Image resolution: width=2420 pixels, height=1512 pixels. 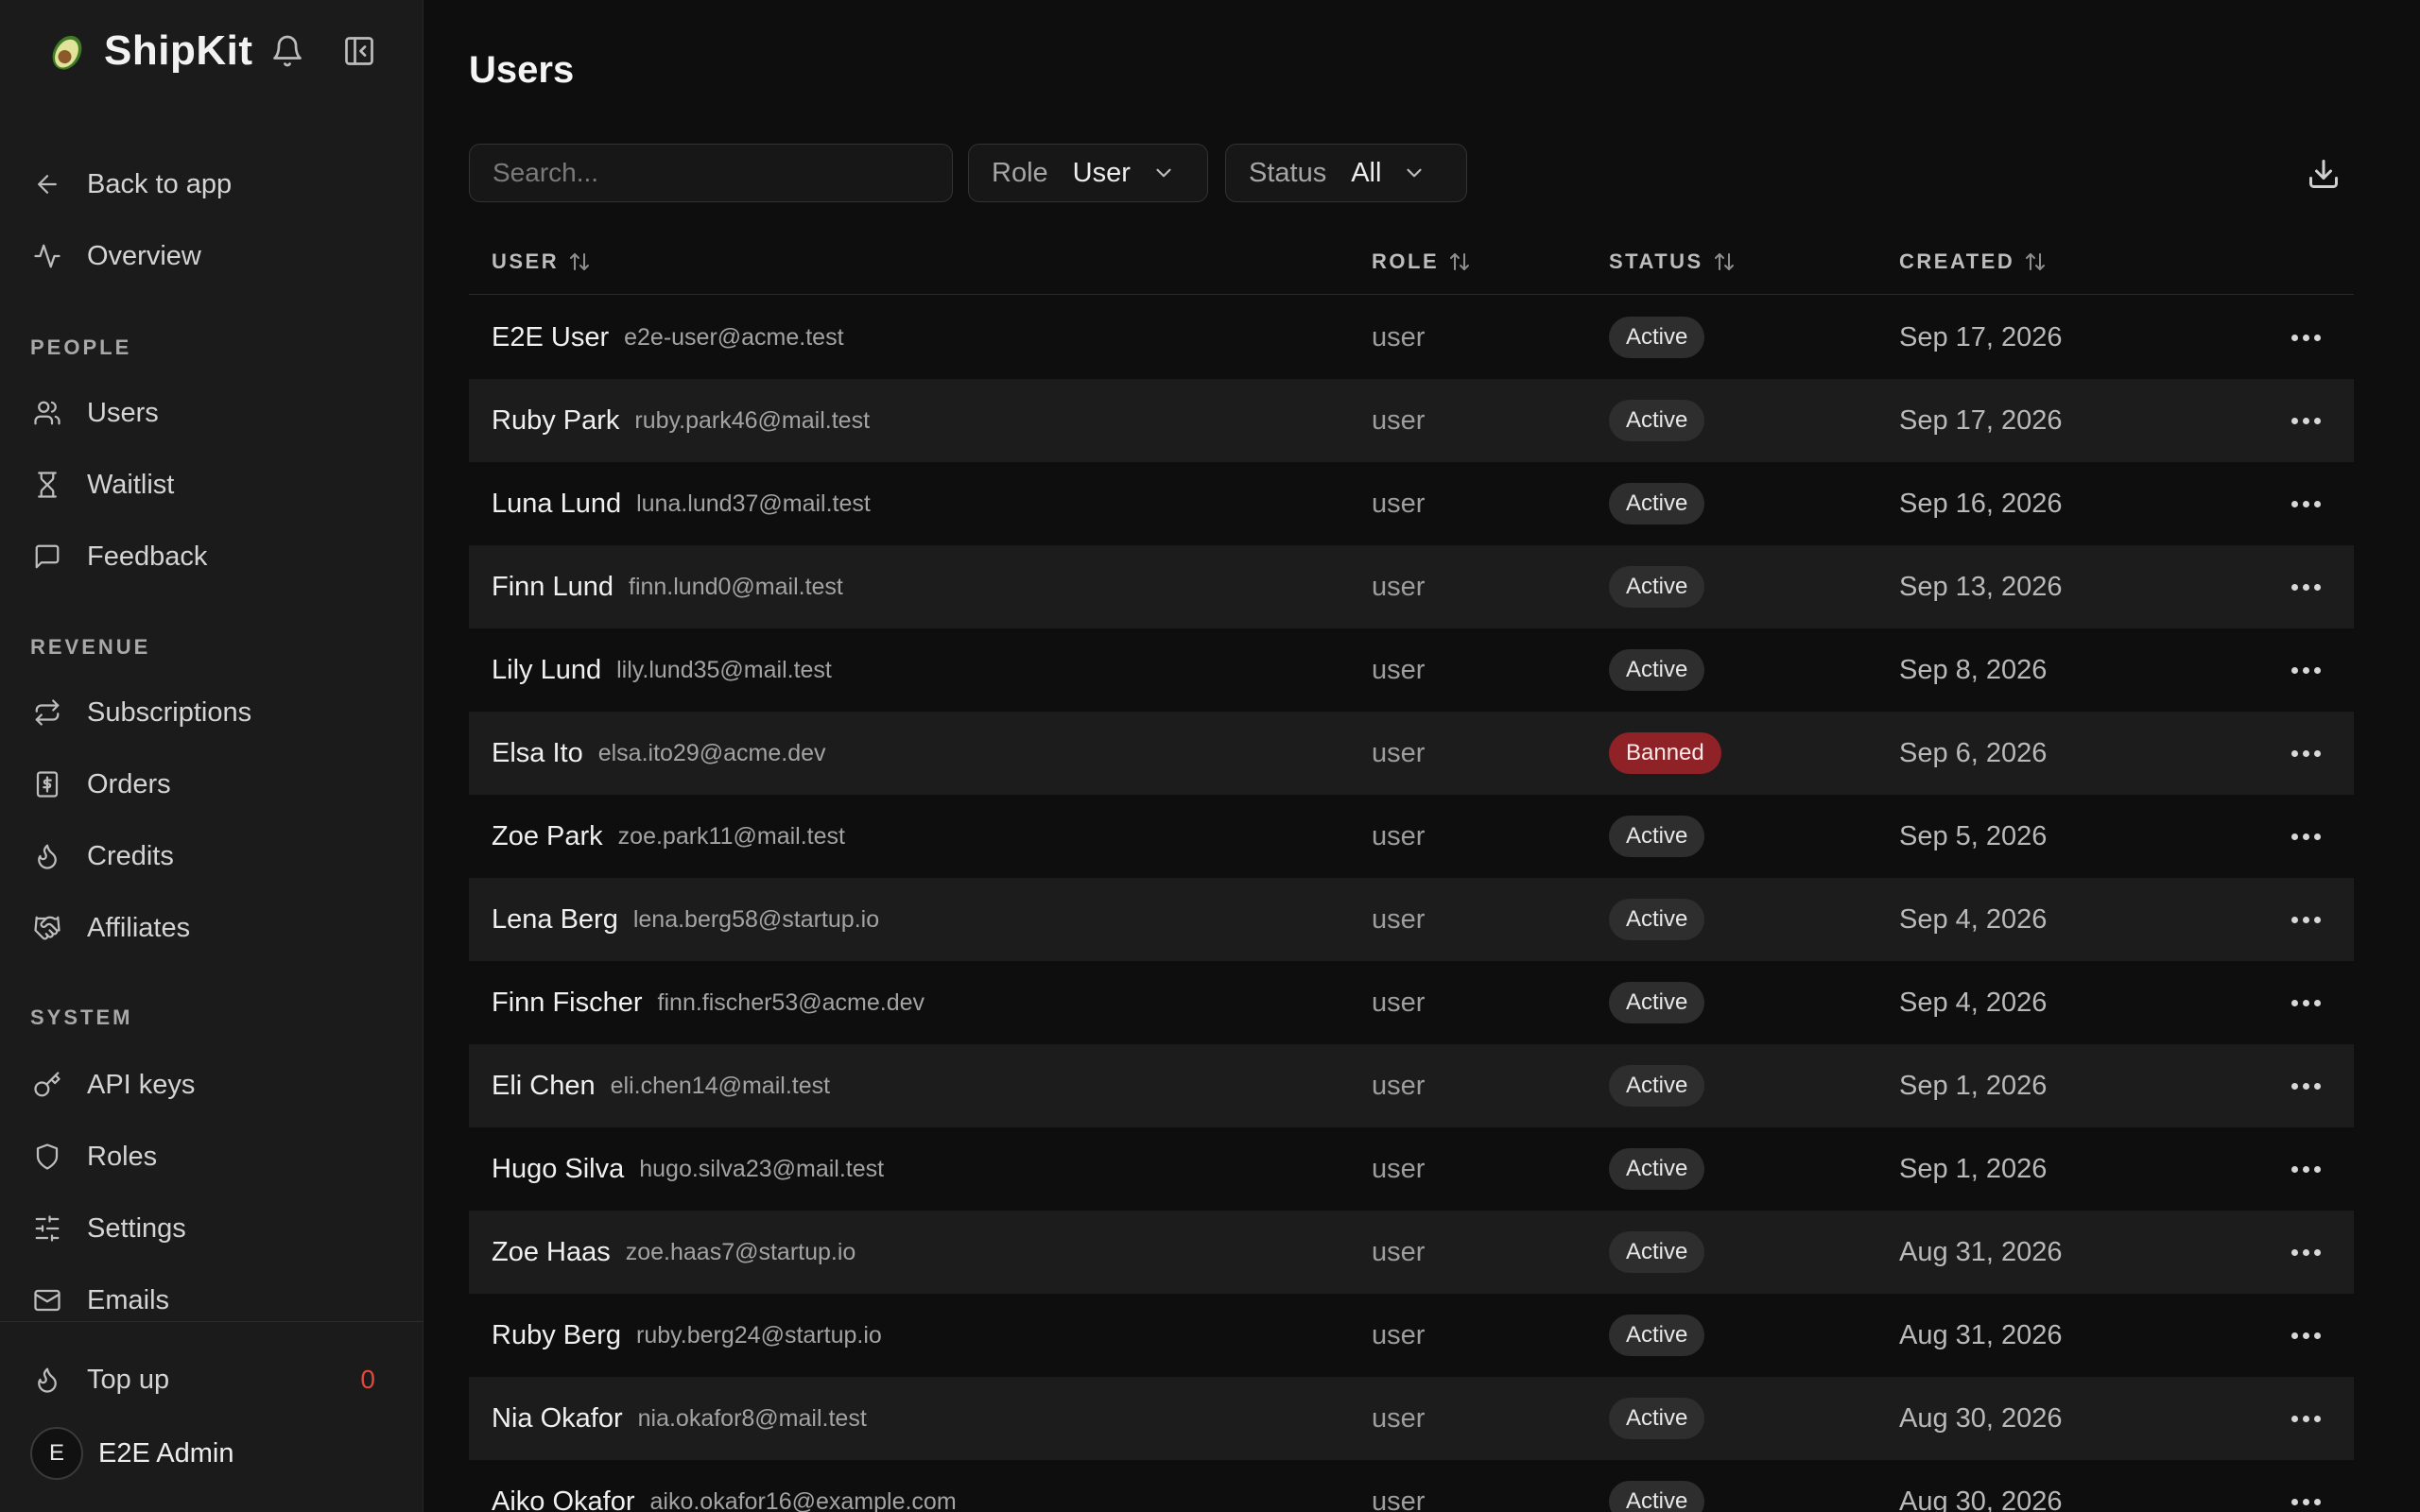 I want to click on back-to-app-label: Back to app, so click(x=160, y=183).